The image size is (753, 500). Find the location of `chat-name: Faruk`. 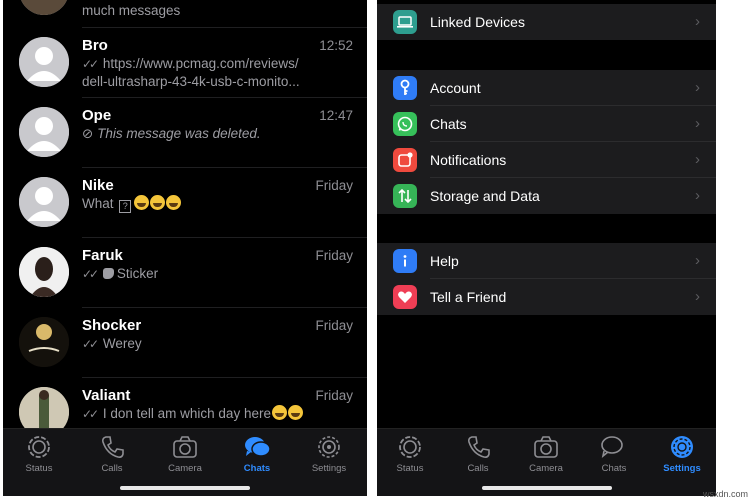

chat-name: Faruk is located at coordinates (102, 255).